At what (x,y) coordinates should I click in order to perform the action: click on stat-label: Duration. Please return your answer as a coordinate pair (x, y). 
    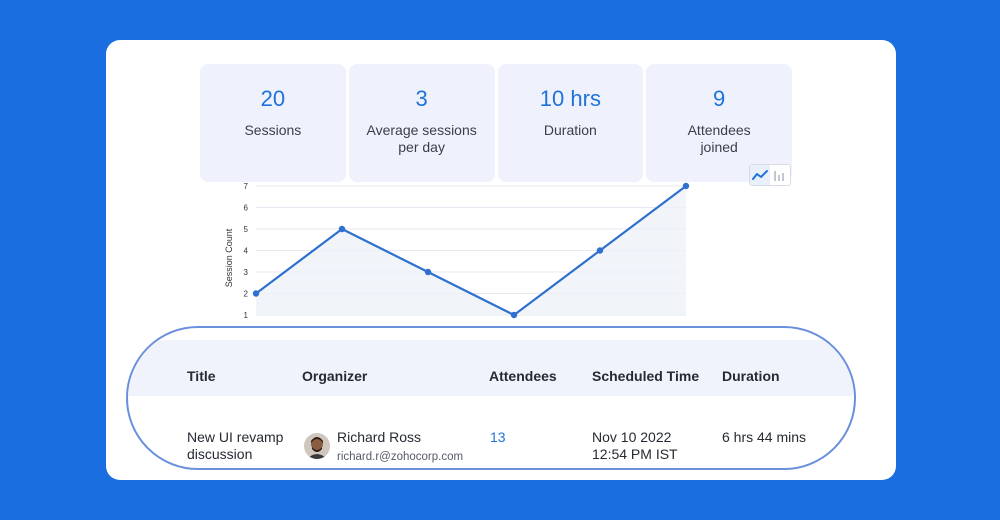
    Looking at the image, I should click on (570, 130).